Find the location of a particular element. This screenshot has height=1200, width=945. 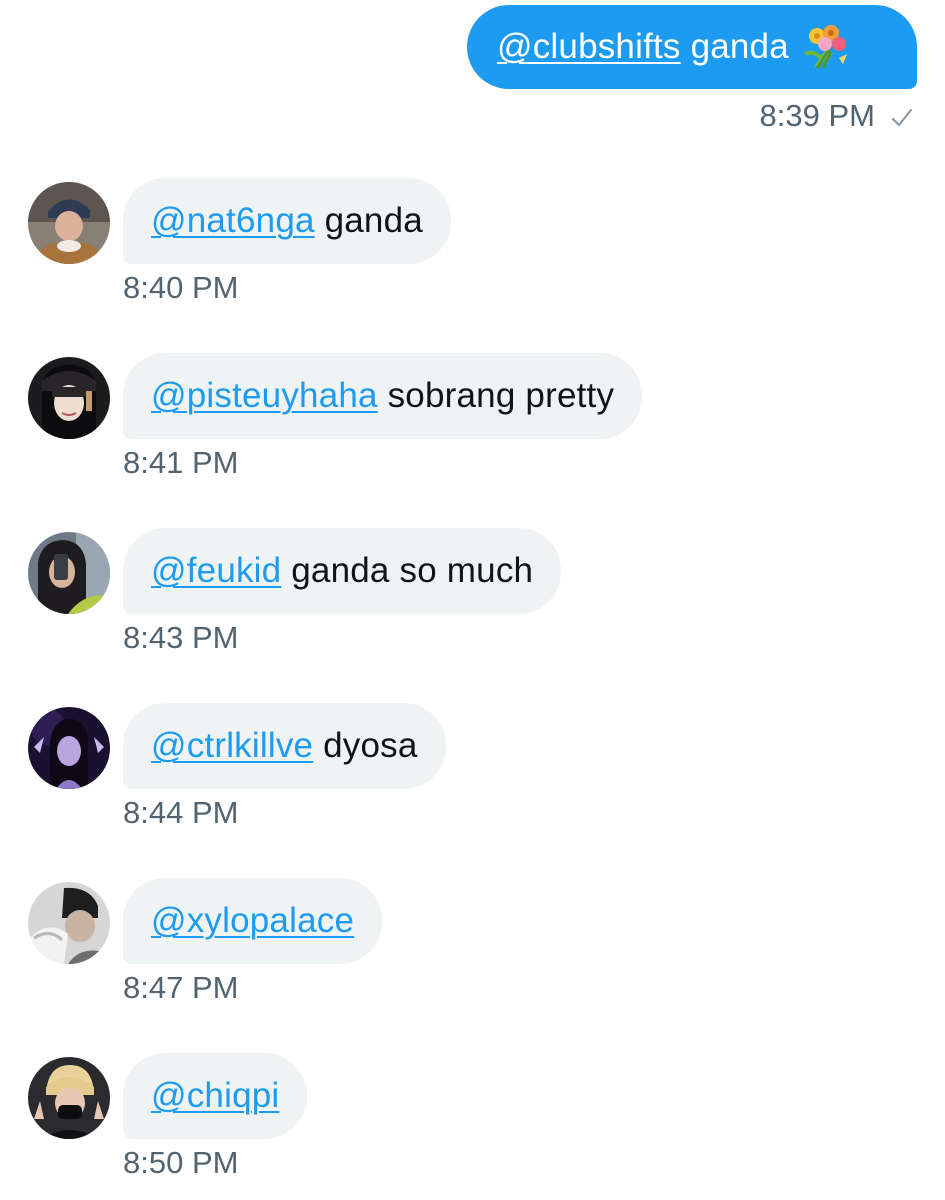

message-bubble: @feukid ganda so much is located at coordinates (342, 571).